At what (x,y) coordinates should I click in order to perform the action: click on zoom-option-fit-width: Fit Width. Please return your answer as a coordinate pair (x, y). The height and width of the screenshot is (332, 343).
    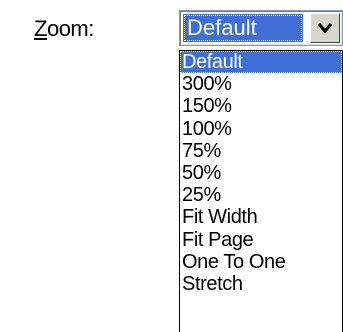
    Looking at the image, I should click on (261, 217).